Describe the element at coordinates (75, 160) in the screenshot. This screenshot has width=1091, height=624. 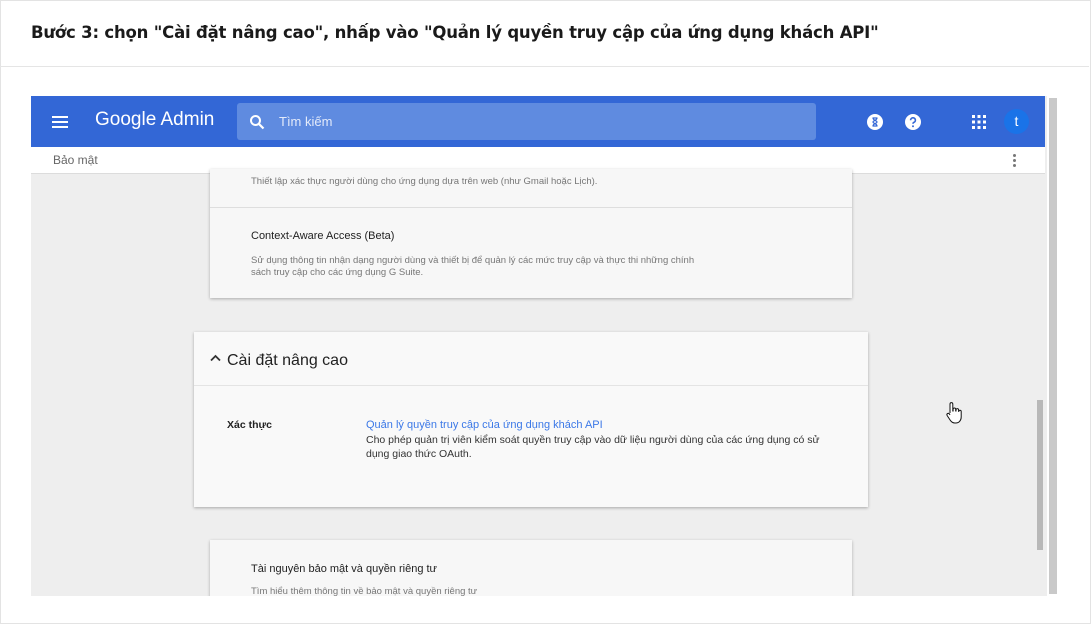
I see `breadcrumb: Bảo mật` at that location.